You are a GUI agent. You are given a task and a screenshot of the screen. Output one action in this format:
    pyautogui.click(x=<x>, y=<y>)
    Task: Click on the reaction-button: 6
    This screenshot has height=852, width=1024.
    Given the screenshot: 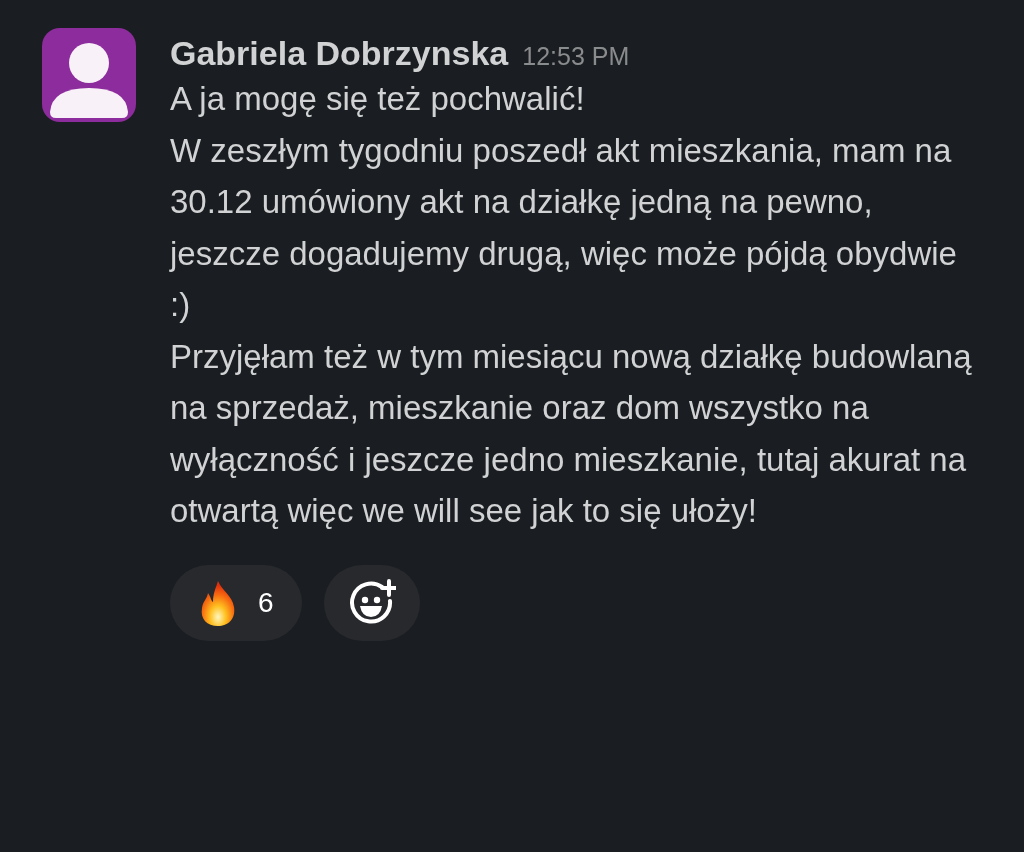 What is the action you would take?
    pyautogui.click(x=236, y=602)
    